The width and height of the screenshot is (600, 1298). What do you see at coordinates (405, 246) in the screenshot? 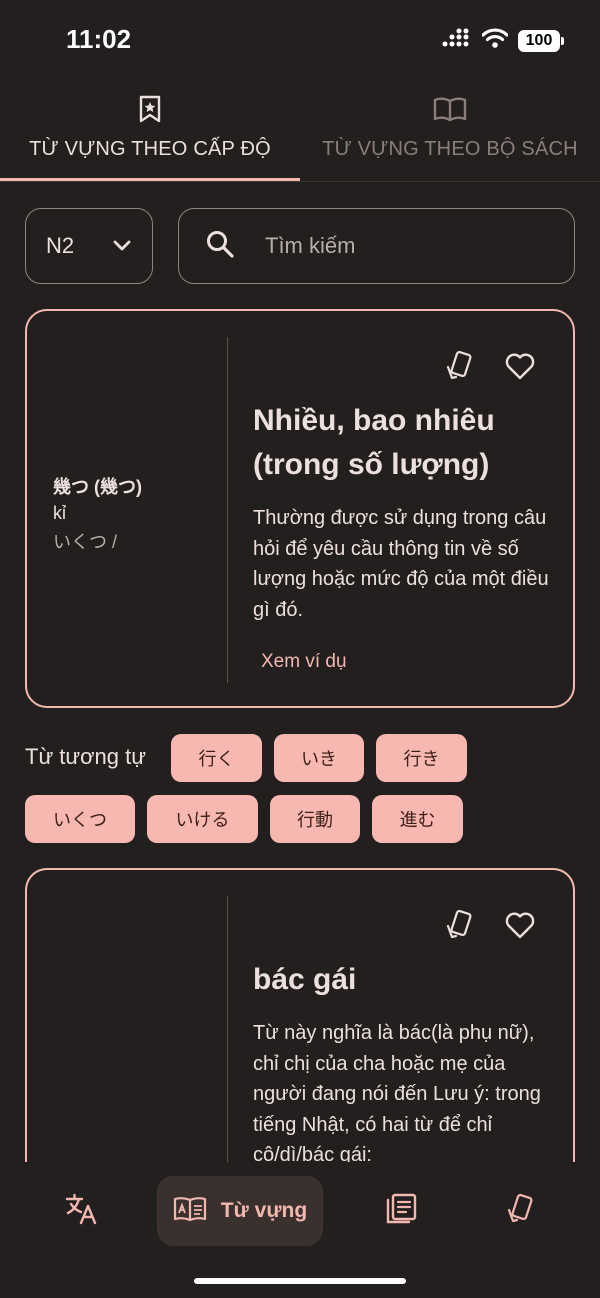
I see `search-input` at bounding box center [405, 246].